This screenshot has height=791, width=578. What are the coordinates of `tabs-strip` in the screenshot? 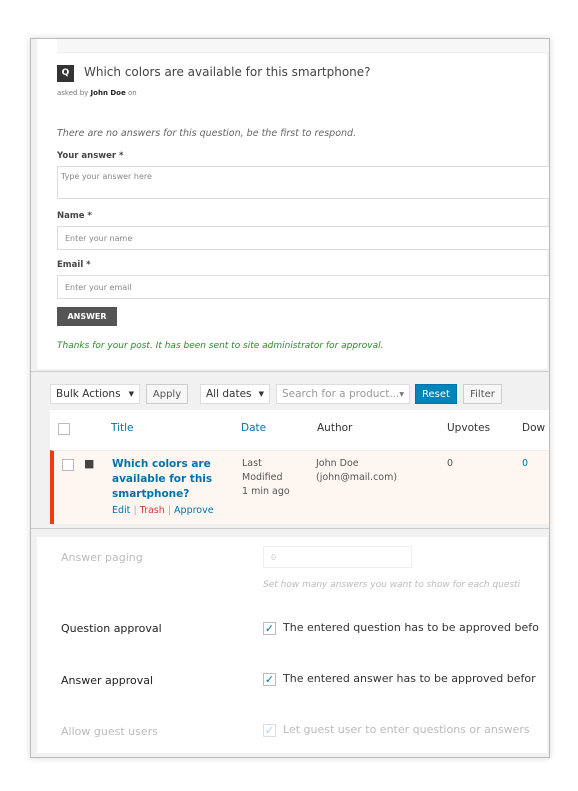 It's located at (303, 46).